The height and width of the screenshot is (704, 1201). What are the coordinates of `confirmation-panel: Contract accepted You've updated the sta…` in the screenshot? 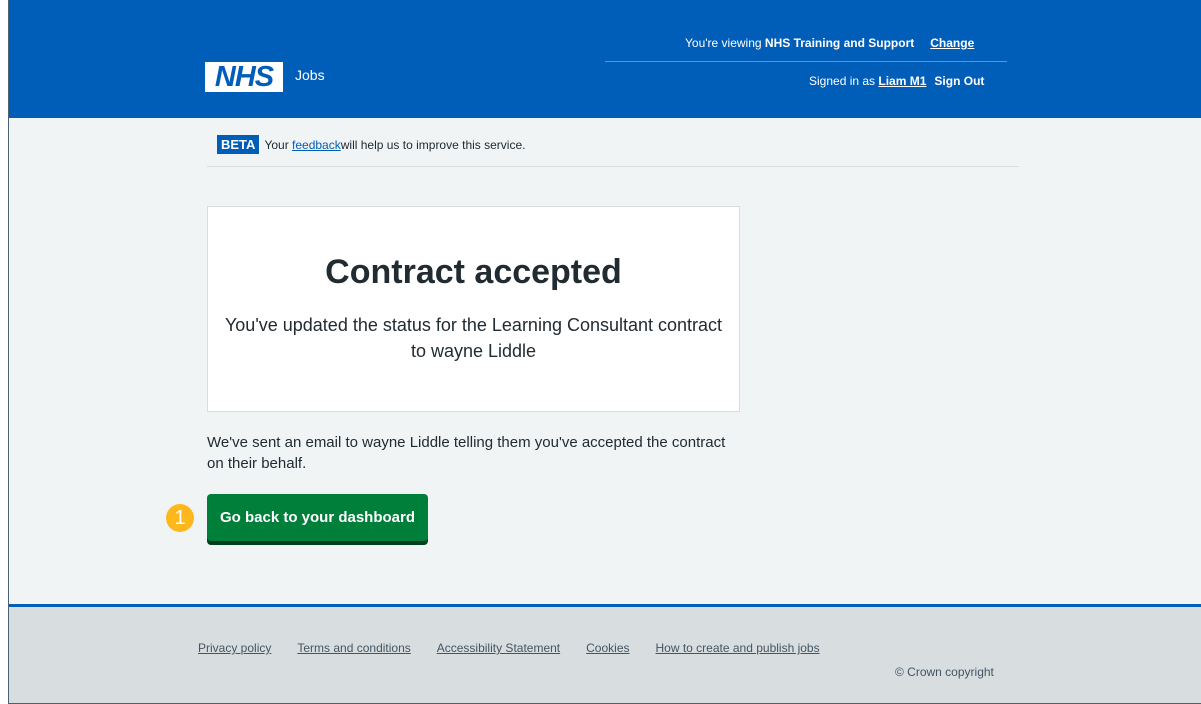 It's located at (473, 309).